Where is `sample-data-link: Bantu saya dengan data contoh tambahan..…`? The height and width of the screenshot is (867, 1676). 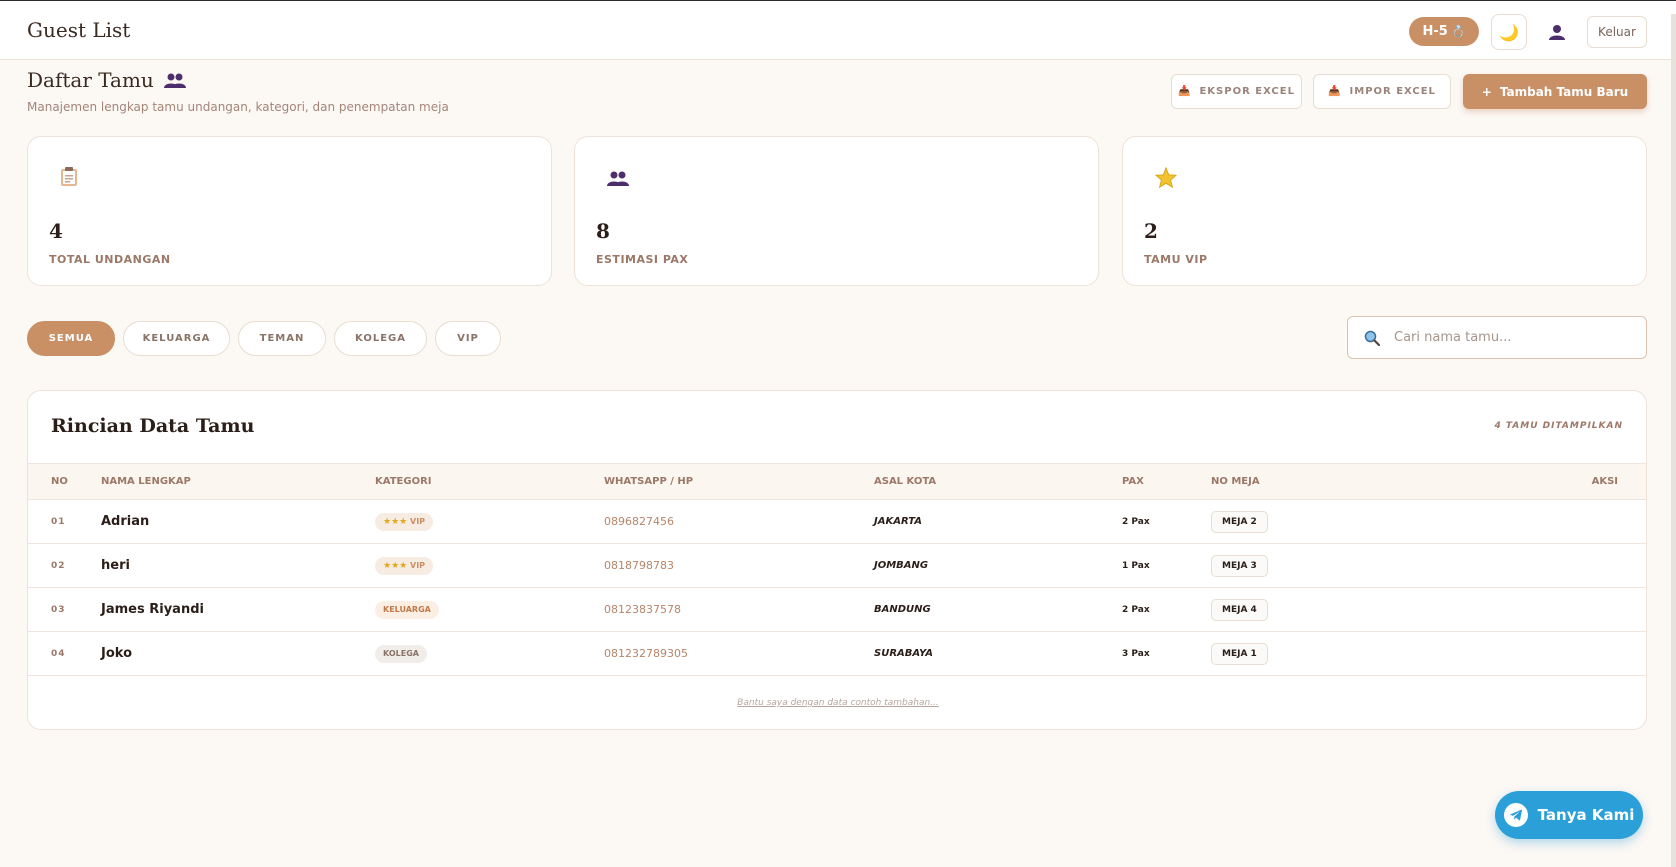
sample-data-link: Bantu saya dengan data contoh tambahan..… is located at coordinates (837, 703).